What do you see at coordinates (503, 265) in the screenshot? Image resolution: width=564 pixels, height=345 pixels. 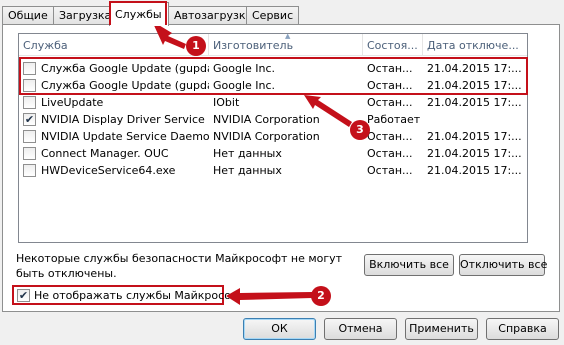 I see `disable-all-button: Отключить все` at bounding box center [503, 265].